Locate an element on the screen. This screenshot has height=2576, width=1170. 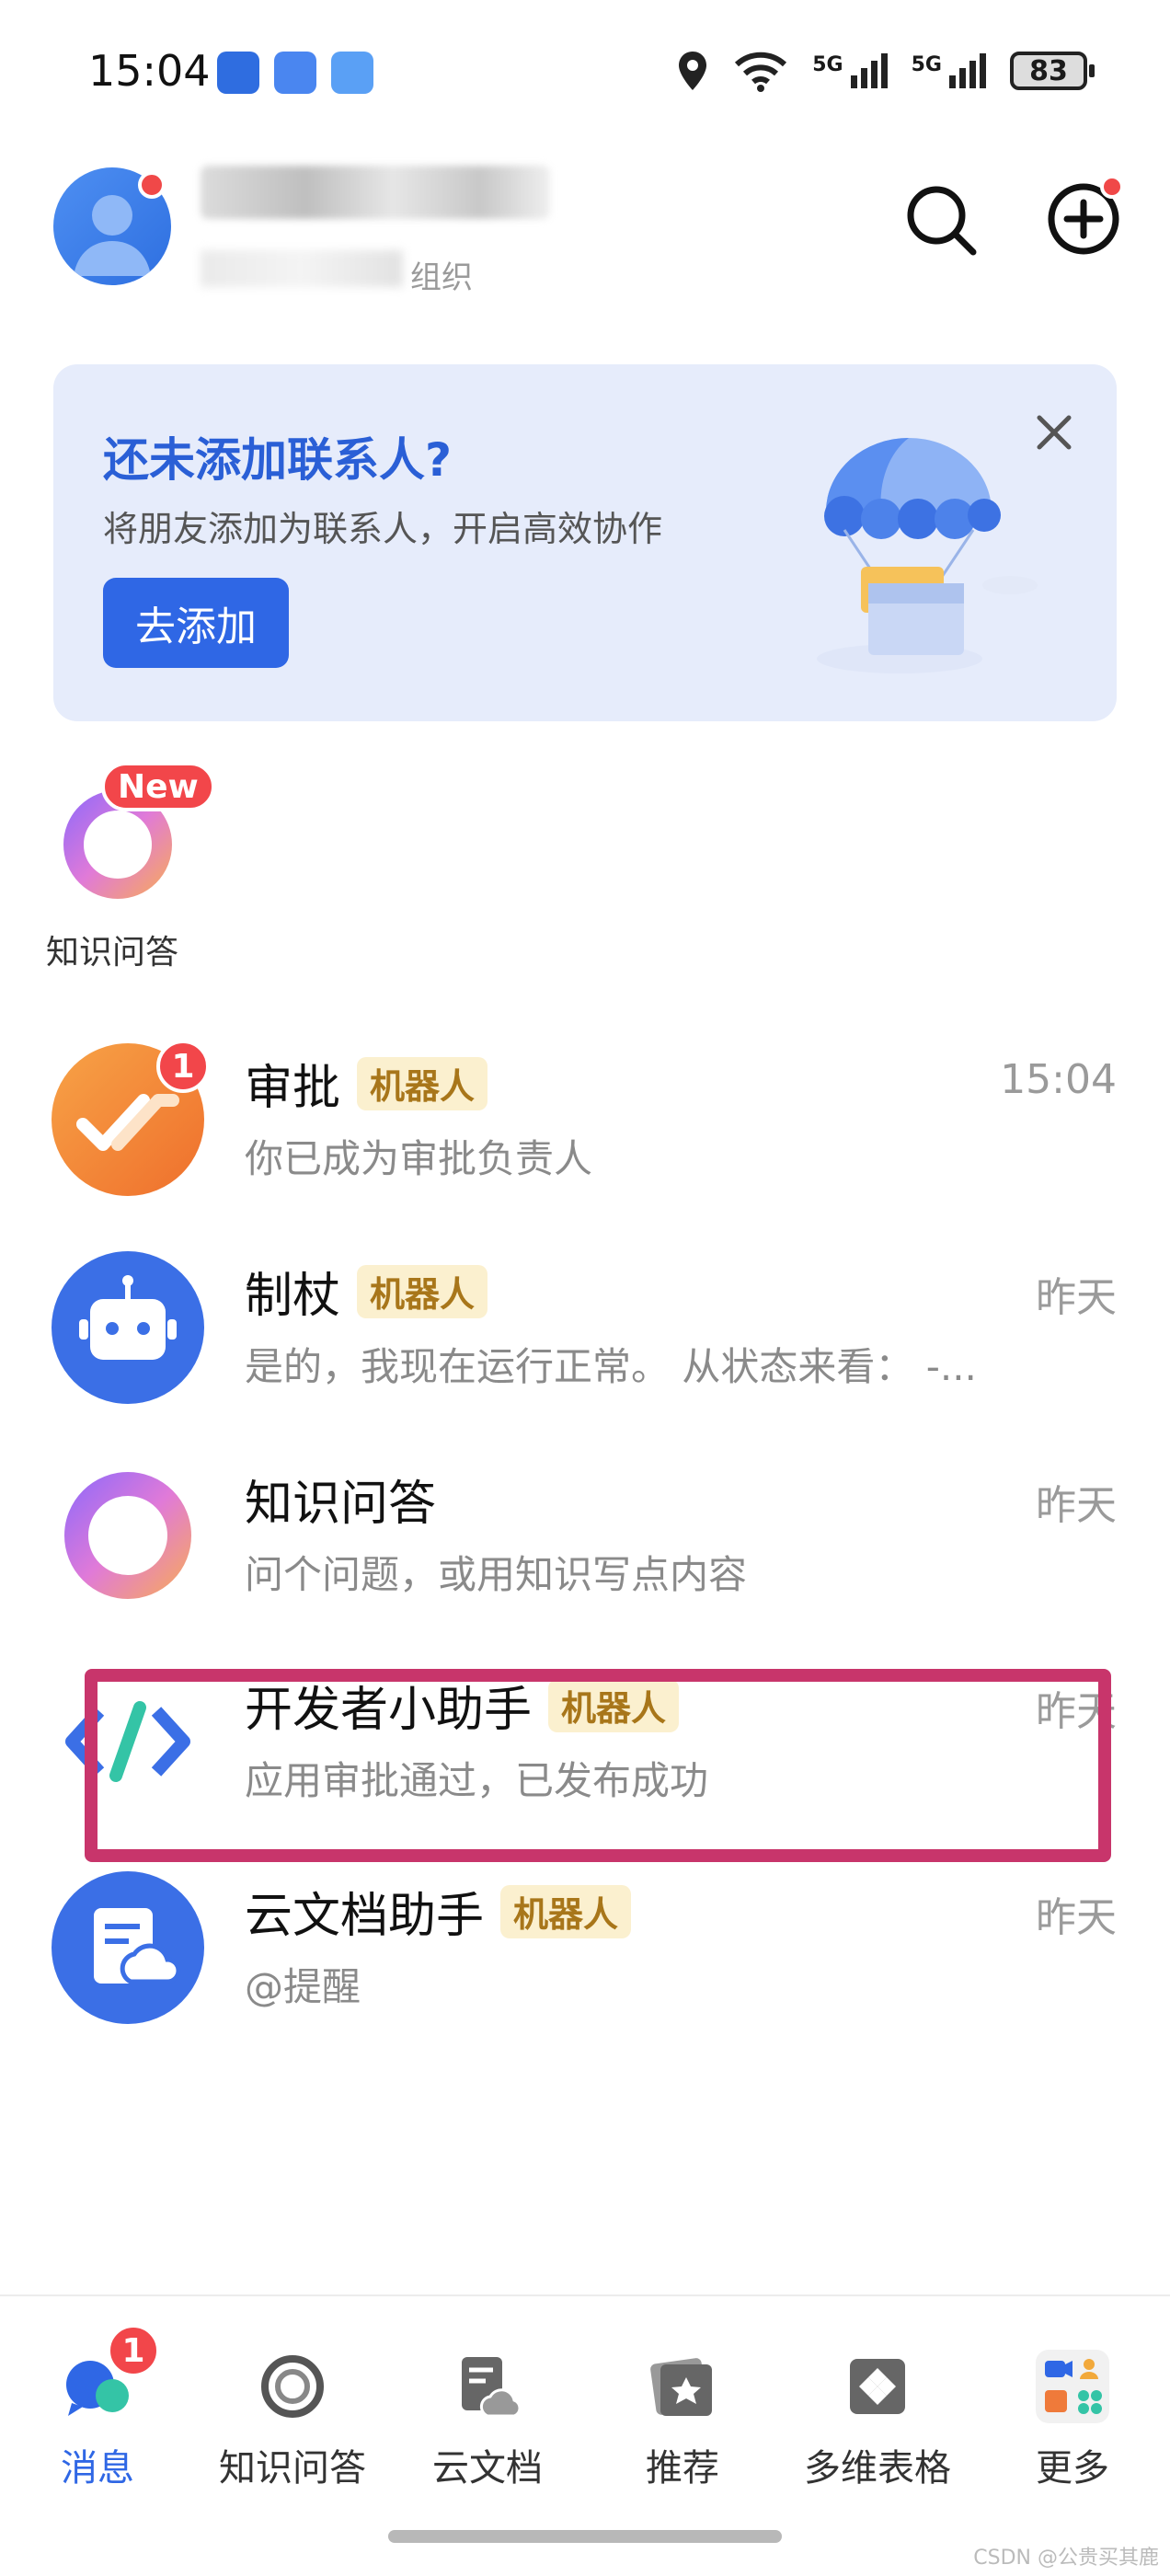
chat-title: 知识问答 is located at coordinates (340, 1499).